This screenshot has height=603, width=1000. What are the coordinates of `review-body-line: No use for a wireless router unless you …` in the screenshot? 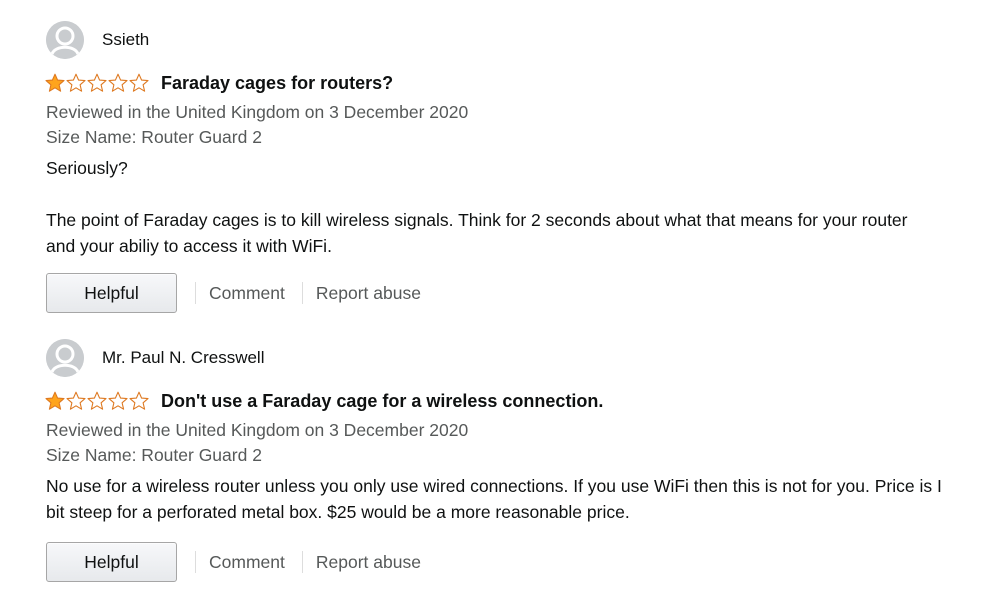 It's located at (494, 499).